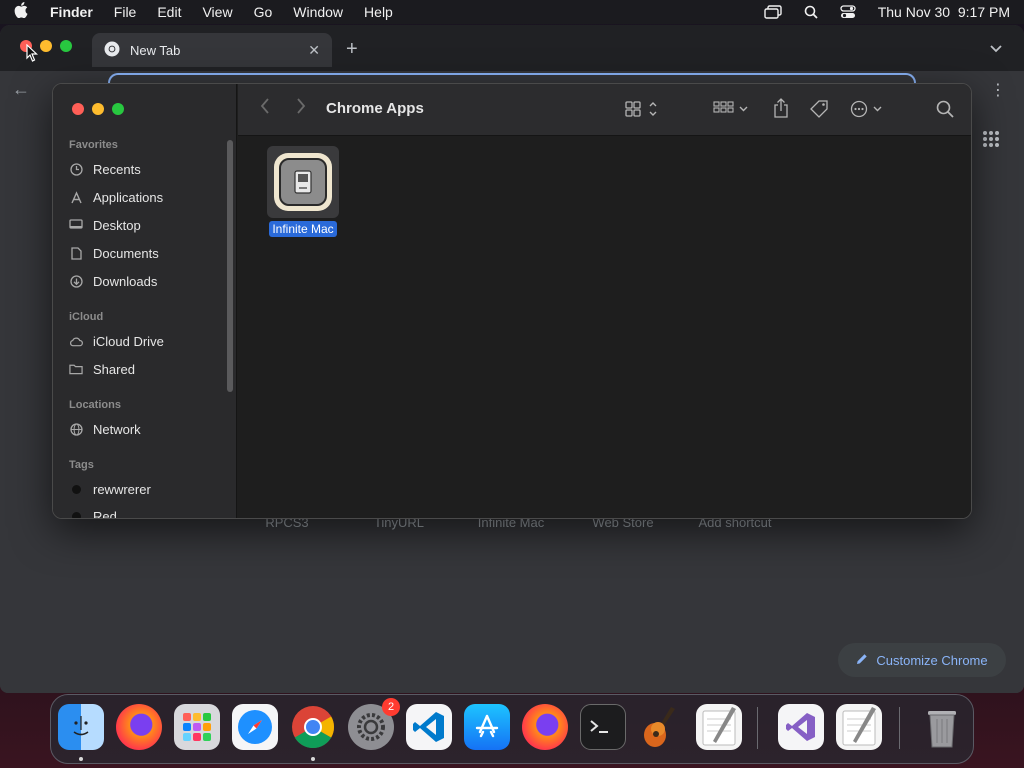  What do you see at coordinates (76, 429) in the screenshot?
I see `globe-icon` at bounding box center [76, 429].